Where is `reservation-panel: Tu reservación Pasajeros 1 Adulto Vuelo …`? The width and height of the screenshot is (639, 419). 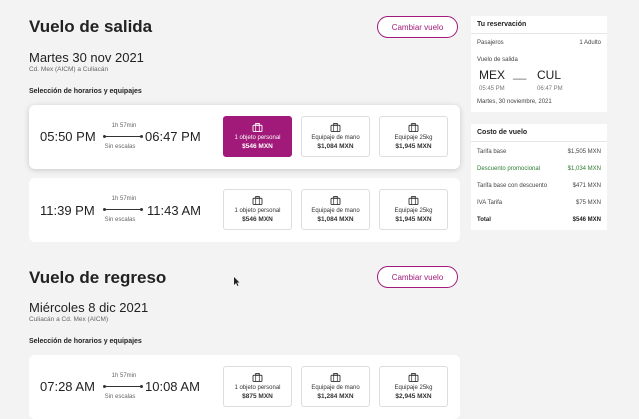
reservation-panel: Tu reservación Pasajeros 1 Adulto Vuelo … is located at coordinates (539, 64).